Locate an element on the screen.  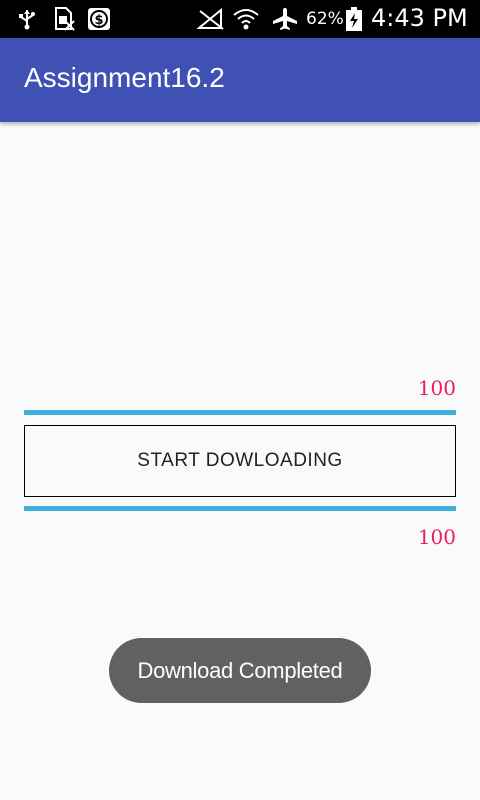
bottom-progress-bar is located at coordinates (240, 508).